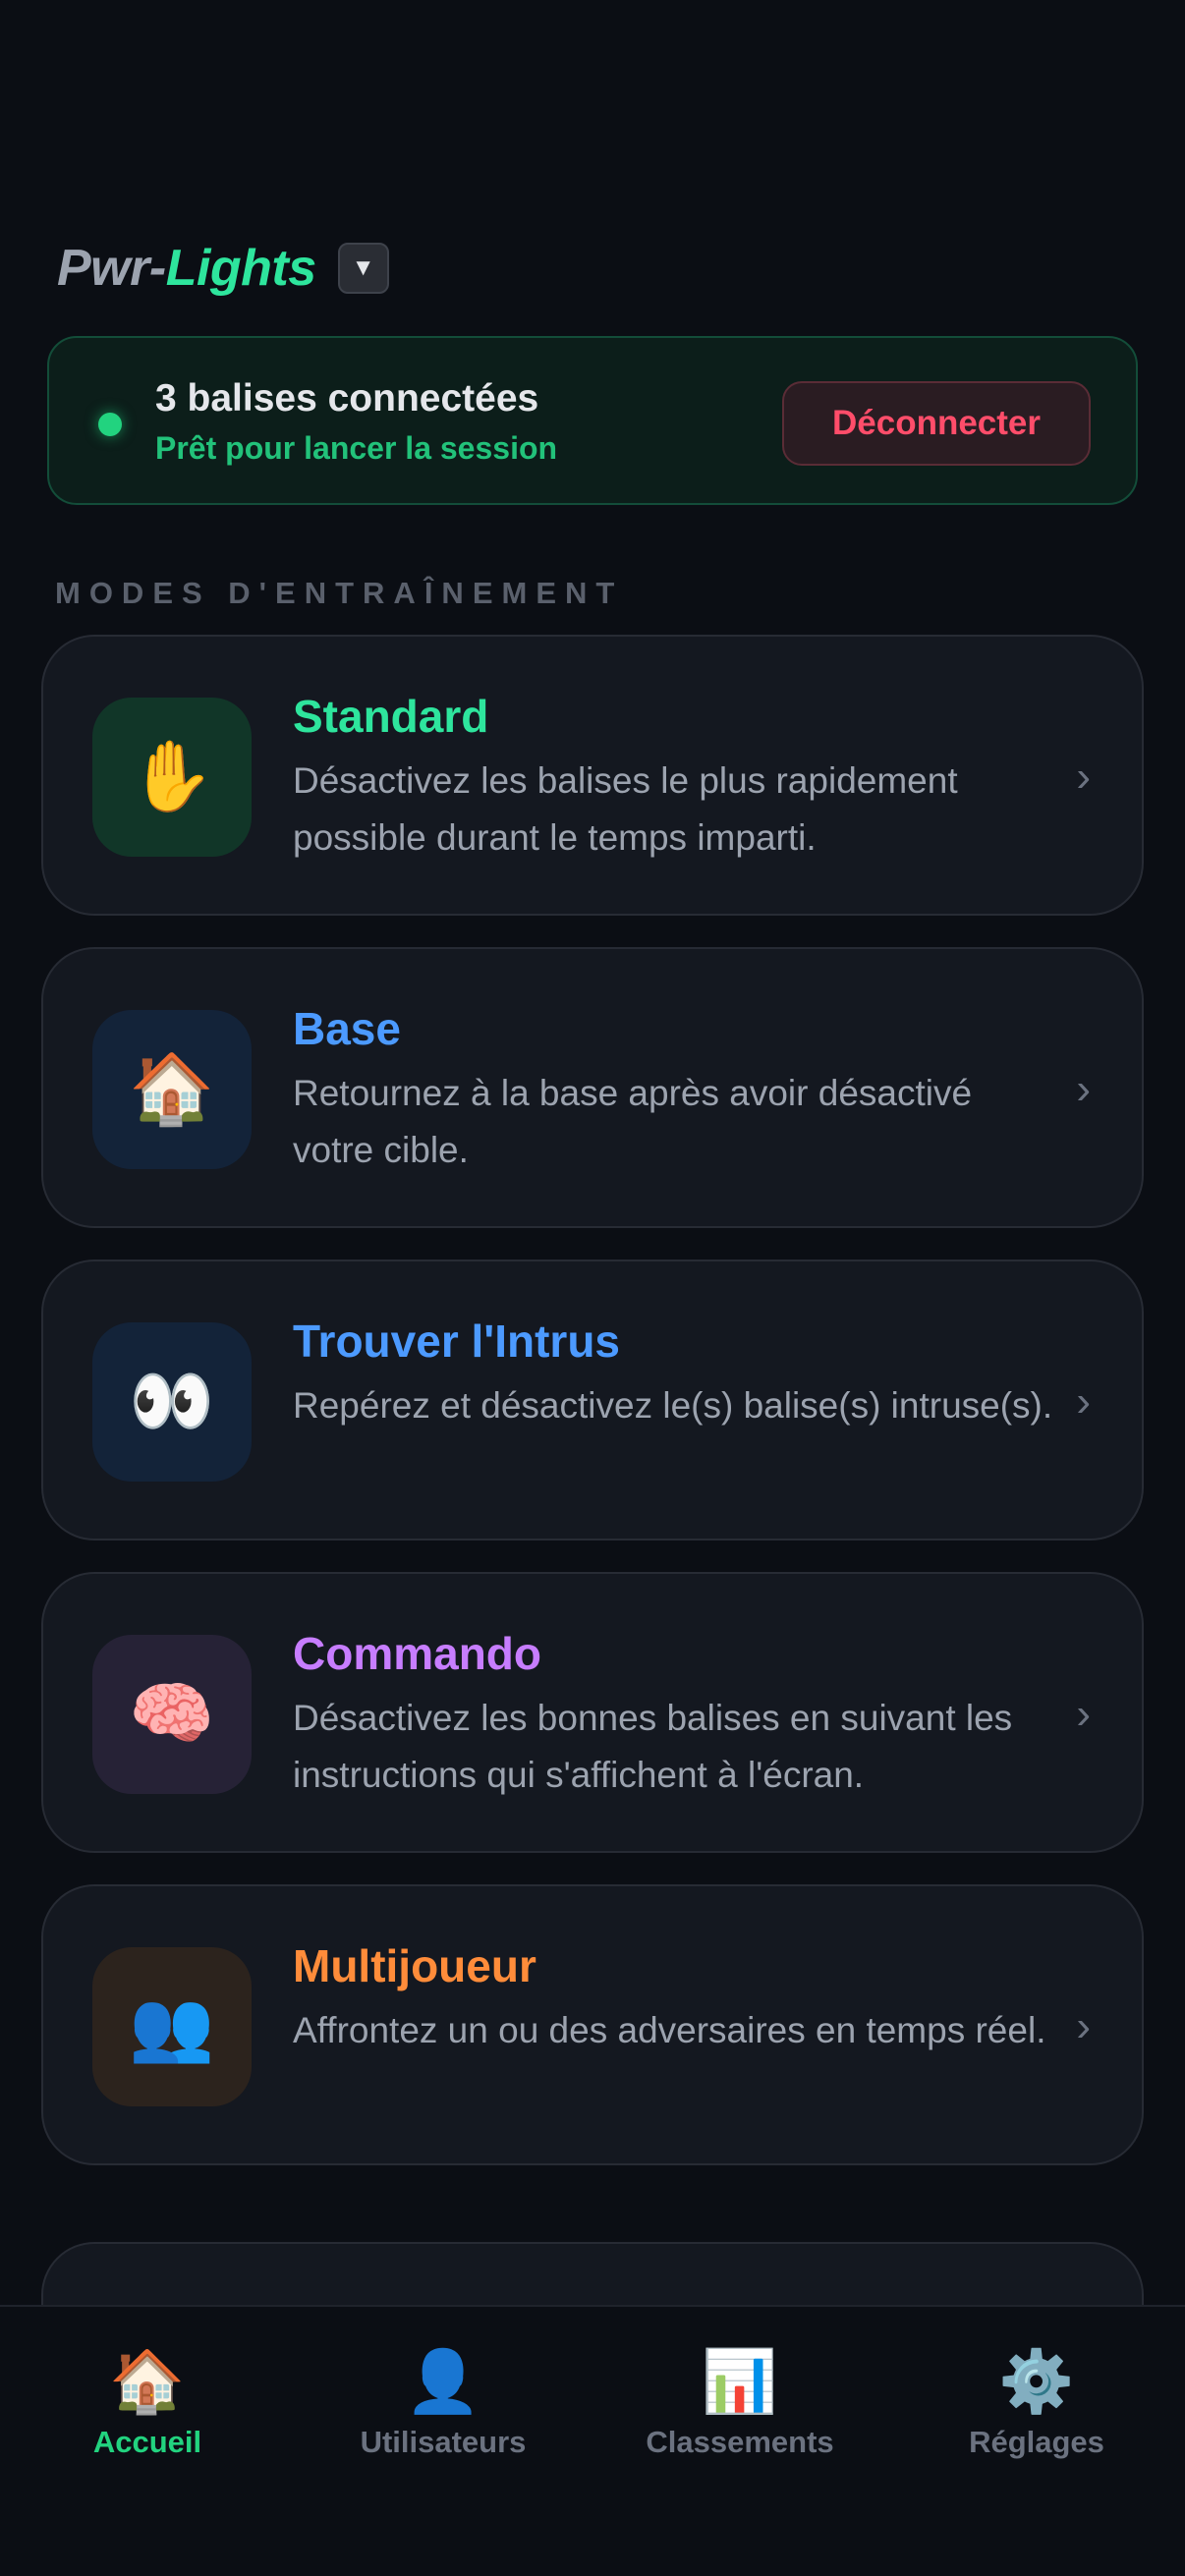 This screenshot has width=1185, height=2576. Describe the element at coordinates (172, 777) in the screenshot. I see `raised-hand-icon: ✋` at that location.